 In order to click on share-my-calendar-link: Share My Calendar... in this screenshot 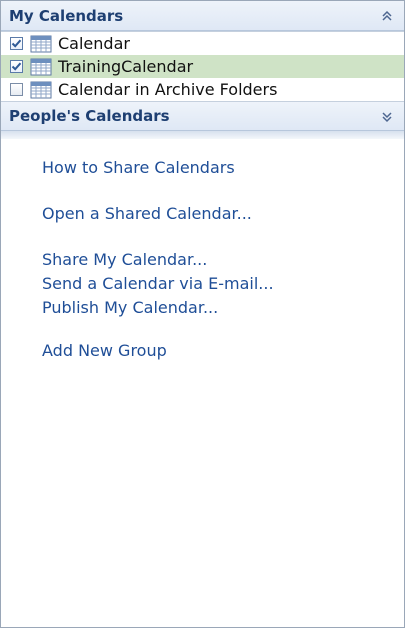, I will do `click(223, 260)`.